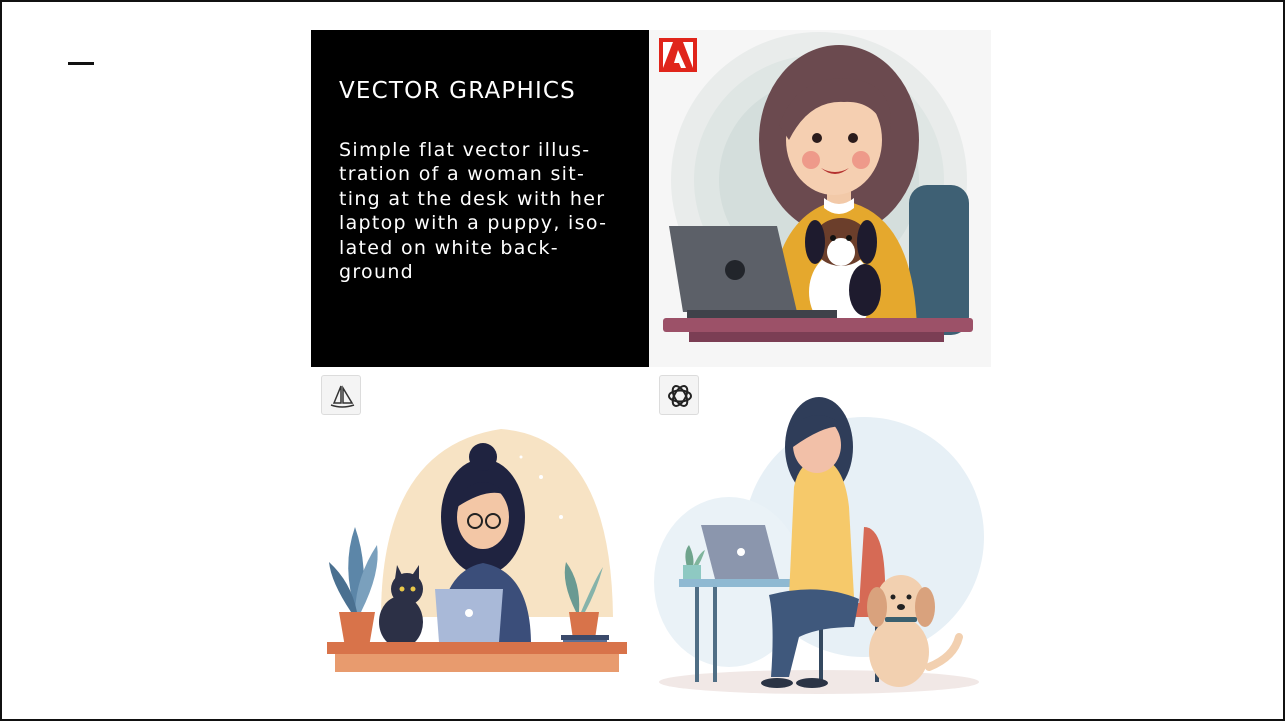 The width and height of the screenshot is (1285, 721). I want to click on adobe-illustration-panel, so click(820, 198).